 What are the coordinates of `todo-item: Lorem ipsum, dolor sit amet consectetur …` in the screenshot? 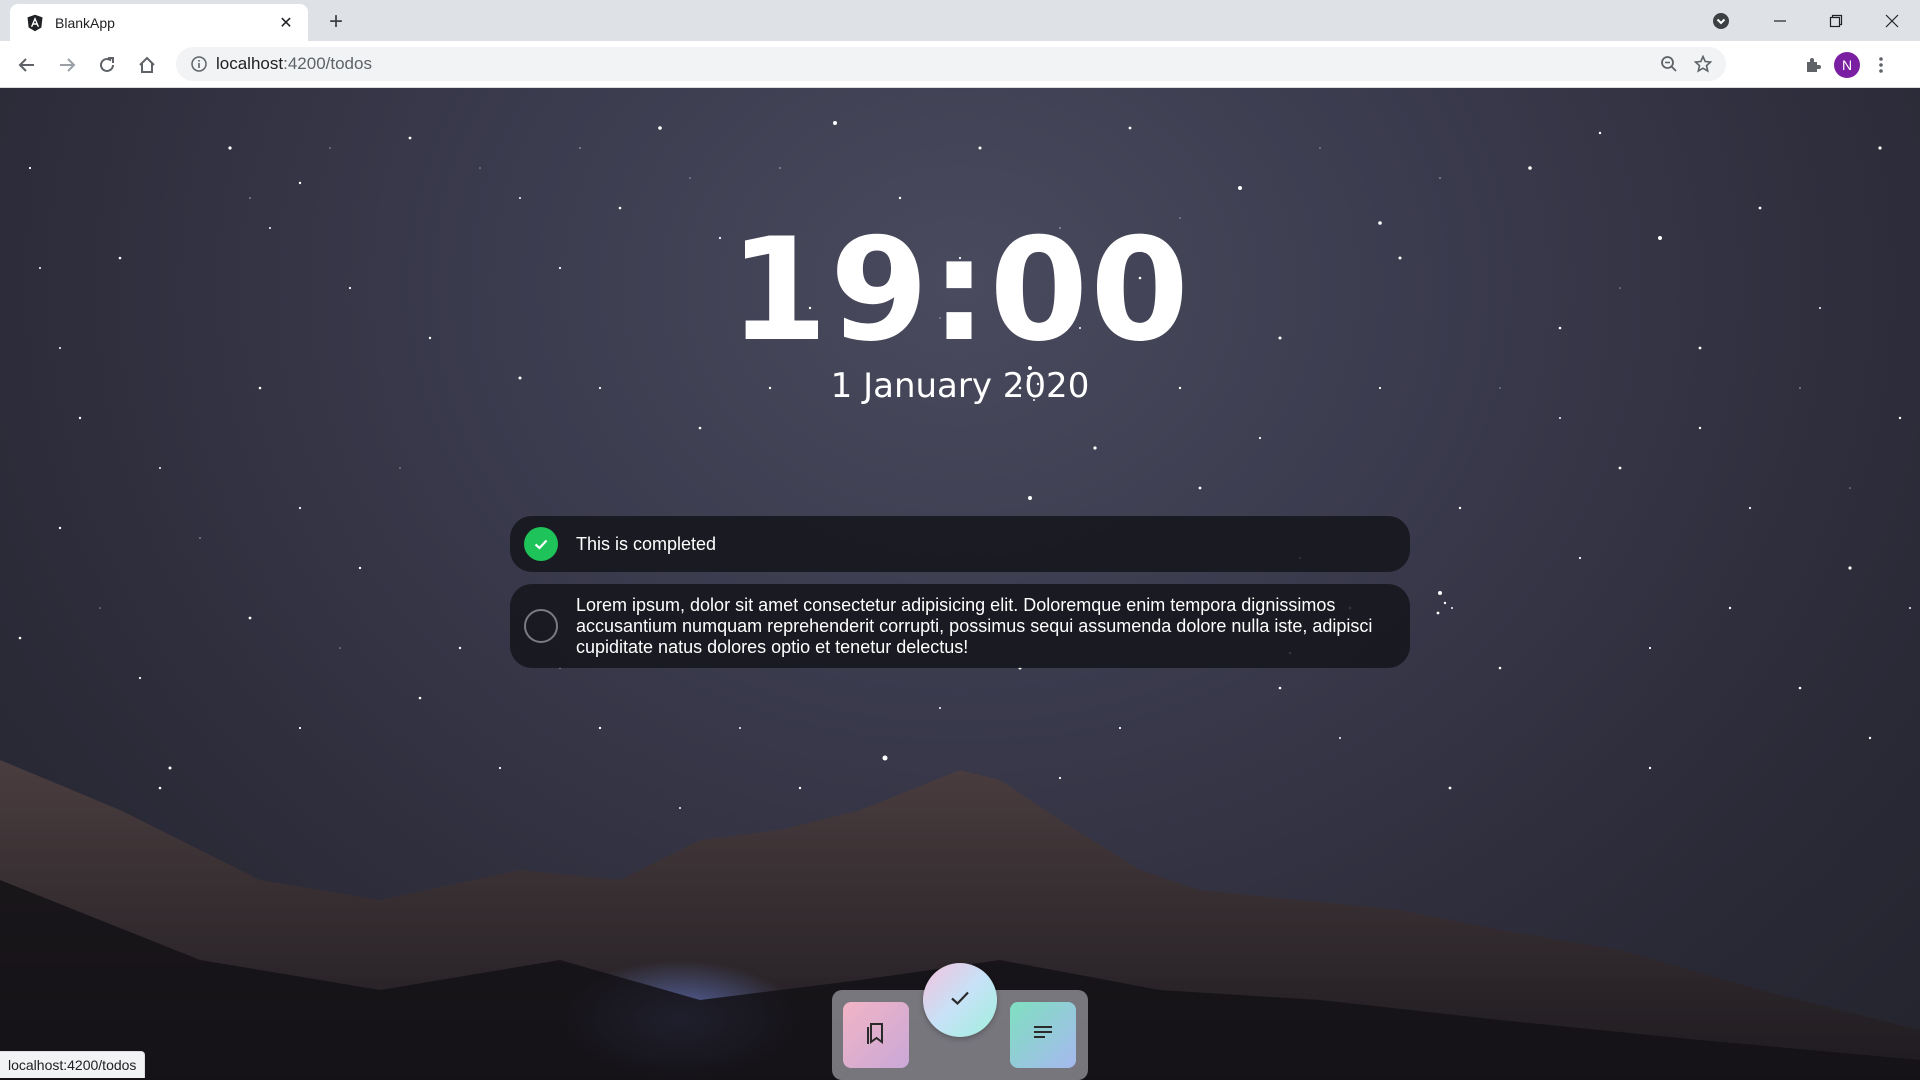 It's located at (960, 626).